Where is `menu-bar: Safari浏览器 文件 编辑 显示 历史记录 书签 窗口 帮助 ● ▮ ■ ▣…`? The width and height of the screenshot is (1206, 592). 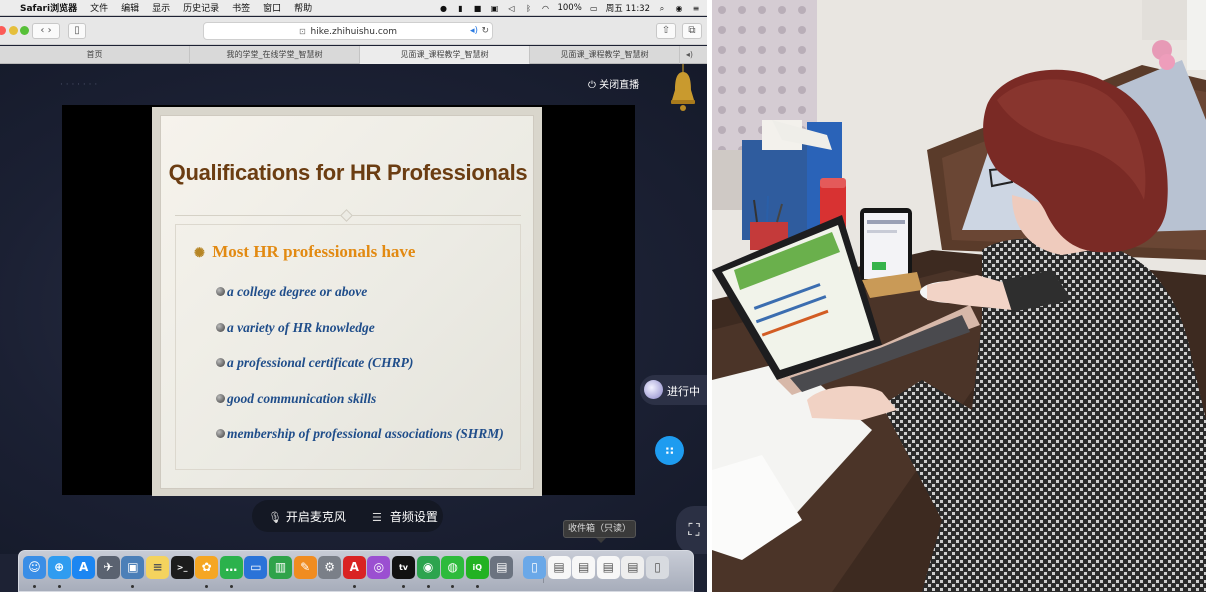 menu-bar: Safari浏览器 文件 编辑 显示 历史记录 书签 窗口 帮助 ● ▮ ■ ▣… is located at coordinates (353, 8).